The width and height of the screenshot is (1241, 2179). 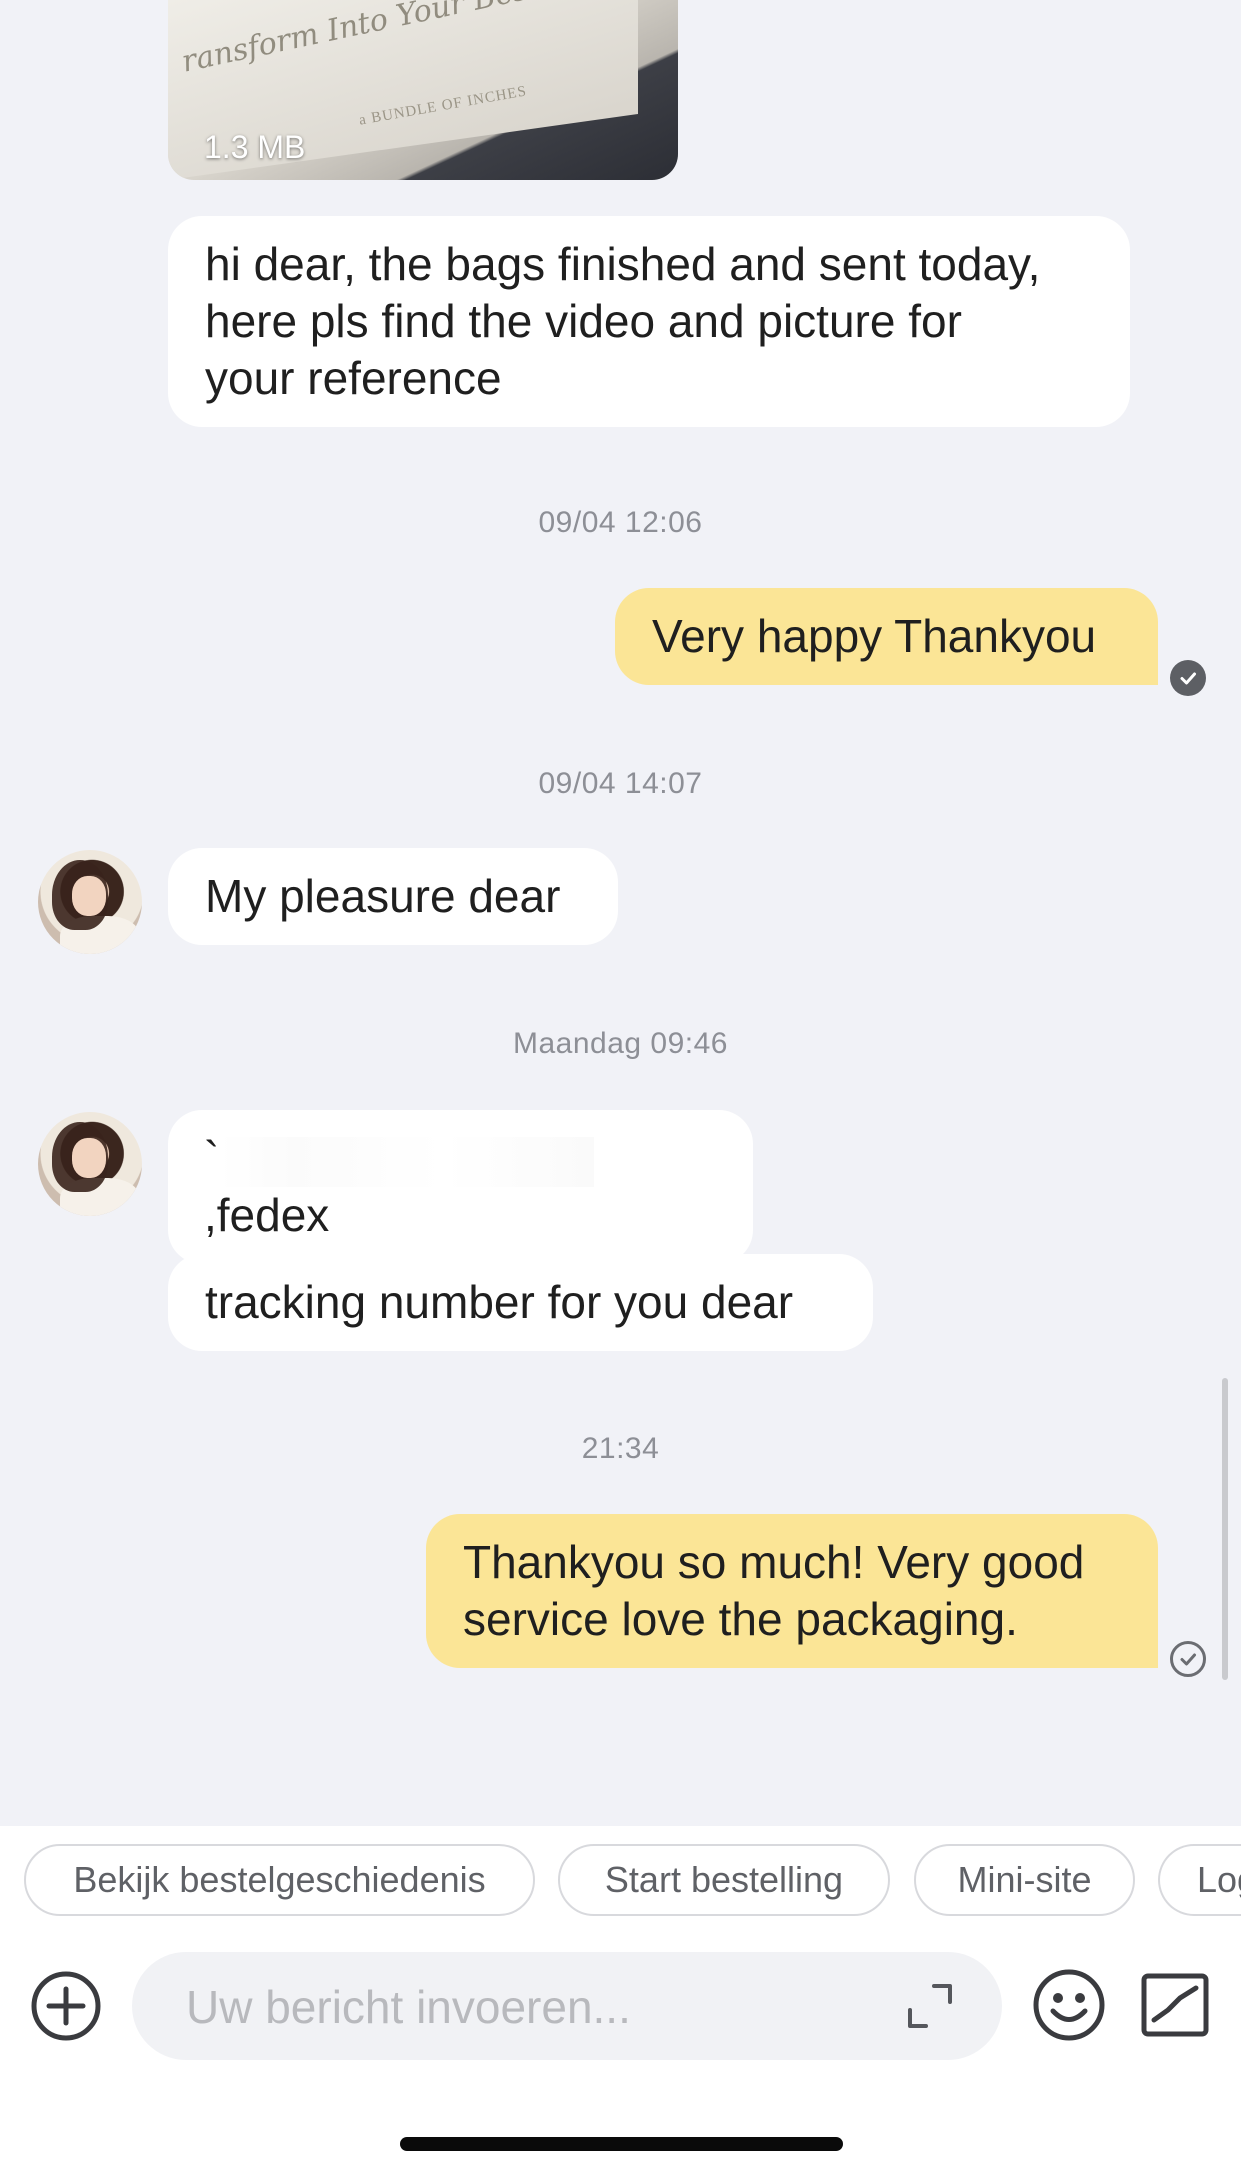 What do you see at coordinates (1225, 1529) in the screenshot?
I see `scrollbar` at bounding box center [1225, 1529].